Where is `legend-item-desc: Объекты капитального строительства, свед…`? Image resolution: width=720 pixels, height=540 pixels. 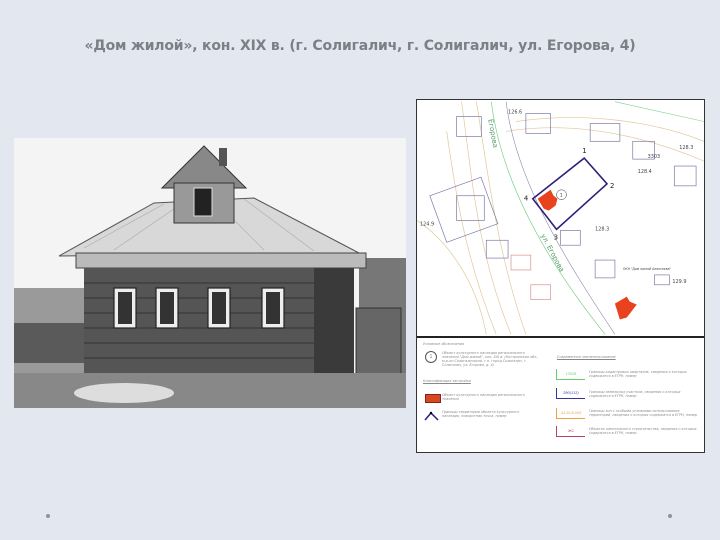 legend-item-desc: Объекты капитального строительства, свед… is located at coordinates (643, 431).